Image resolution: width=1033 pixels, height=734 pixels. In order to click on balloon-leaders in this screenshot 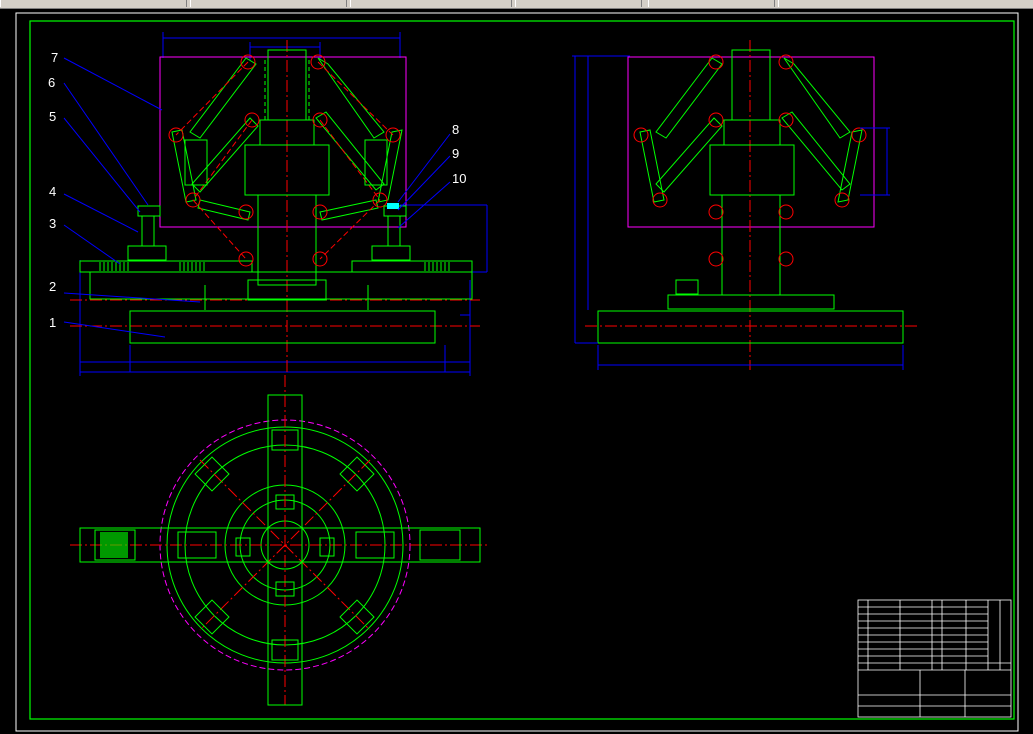, I will do `click(257, 197)`.